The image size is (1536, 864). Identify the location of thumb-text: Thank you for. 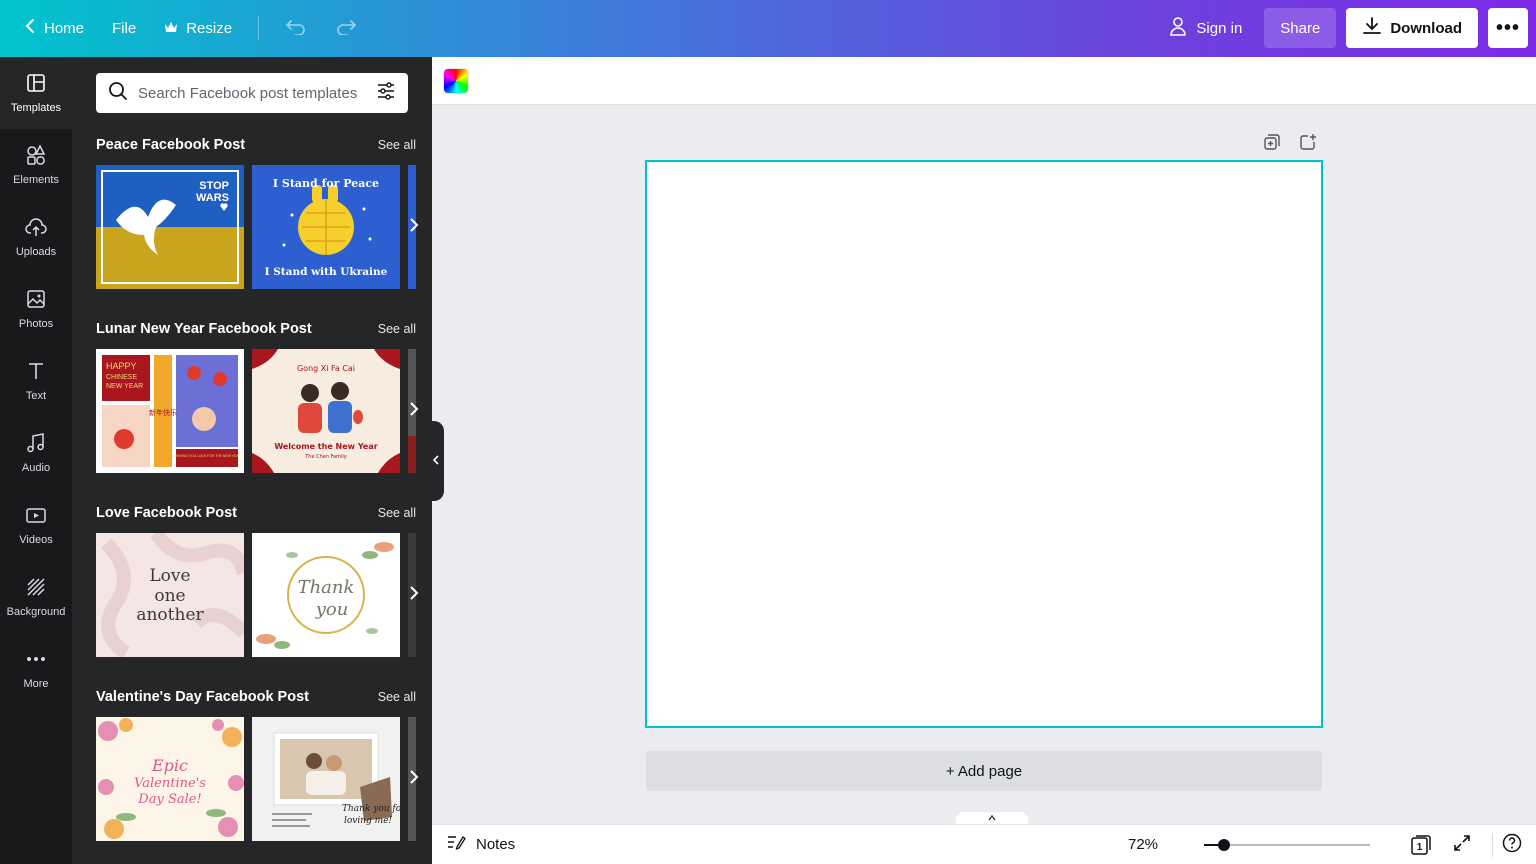
(371, 809).